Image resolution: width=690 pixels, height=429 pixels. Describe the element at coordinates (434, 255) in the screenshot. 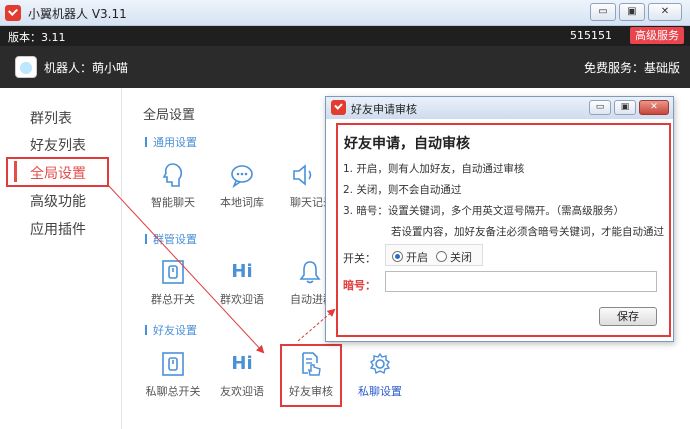

I see `switch-radio-group: 开启 关闭` at that location.